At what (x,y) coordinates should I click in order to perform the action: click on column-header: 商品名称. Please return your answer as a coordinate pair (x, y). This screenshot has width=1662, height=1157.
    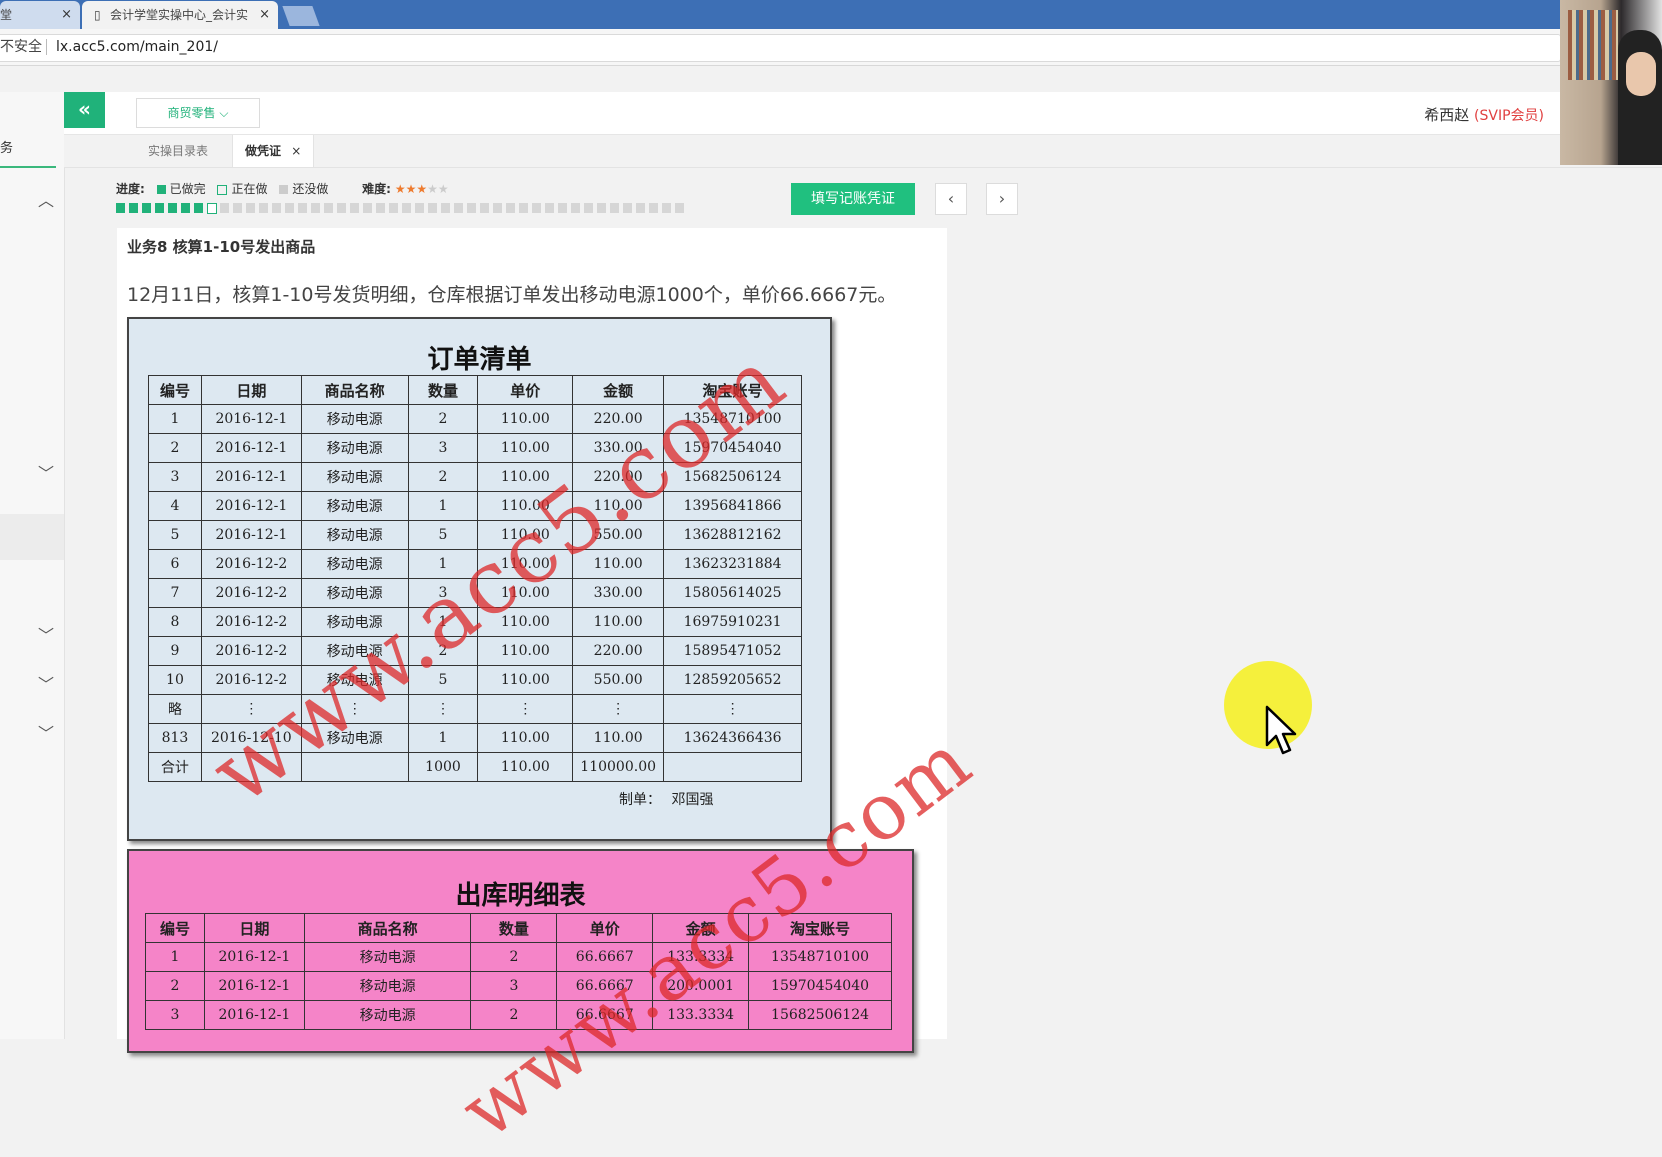
    Looking at the image, I should click on (387, 928).